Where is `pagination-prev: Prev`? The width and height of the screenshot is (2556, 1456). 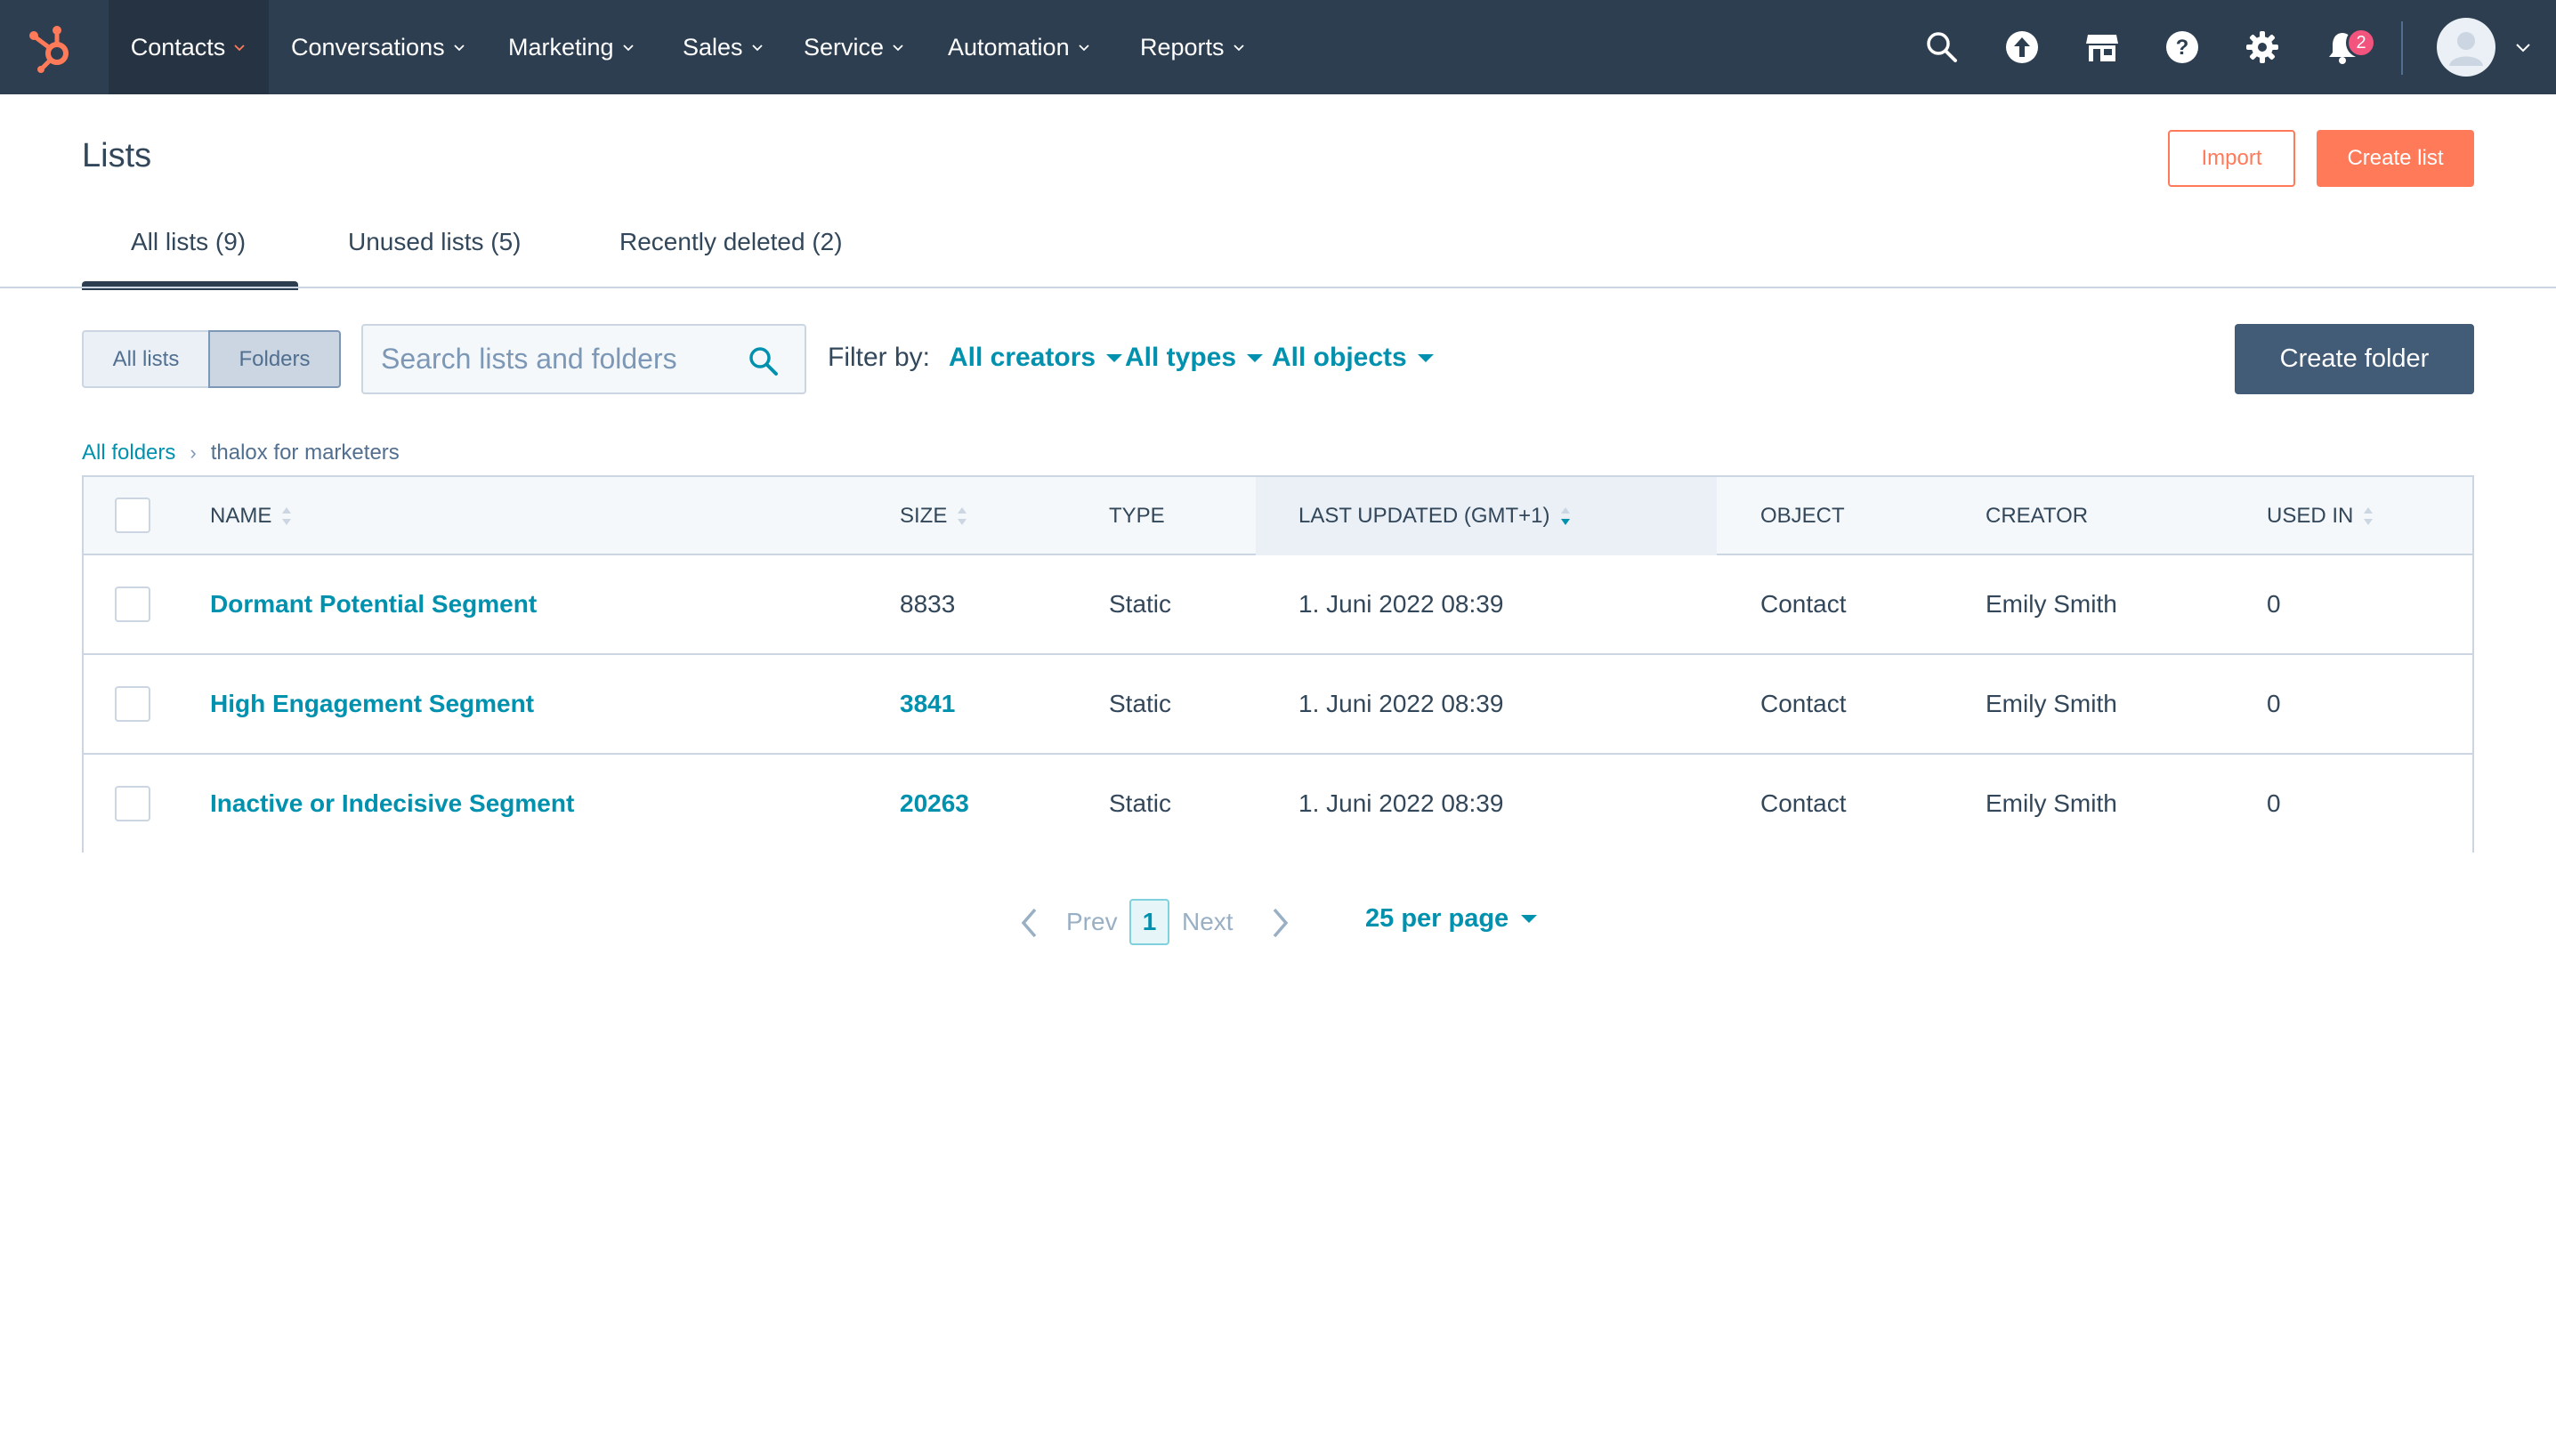
pagination-prev: Prev is located at coordinates (1092, 922).